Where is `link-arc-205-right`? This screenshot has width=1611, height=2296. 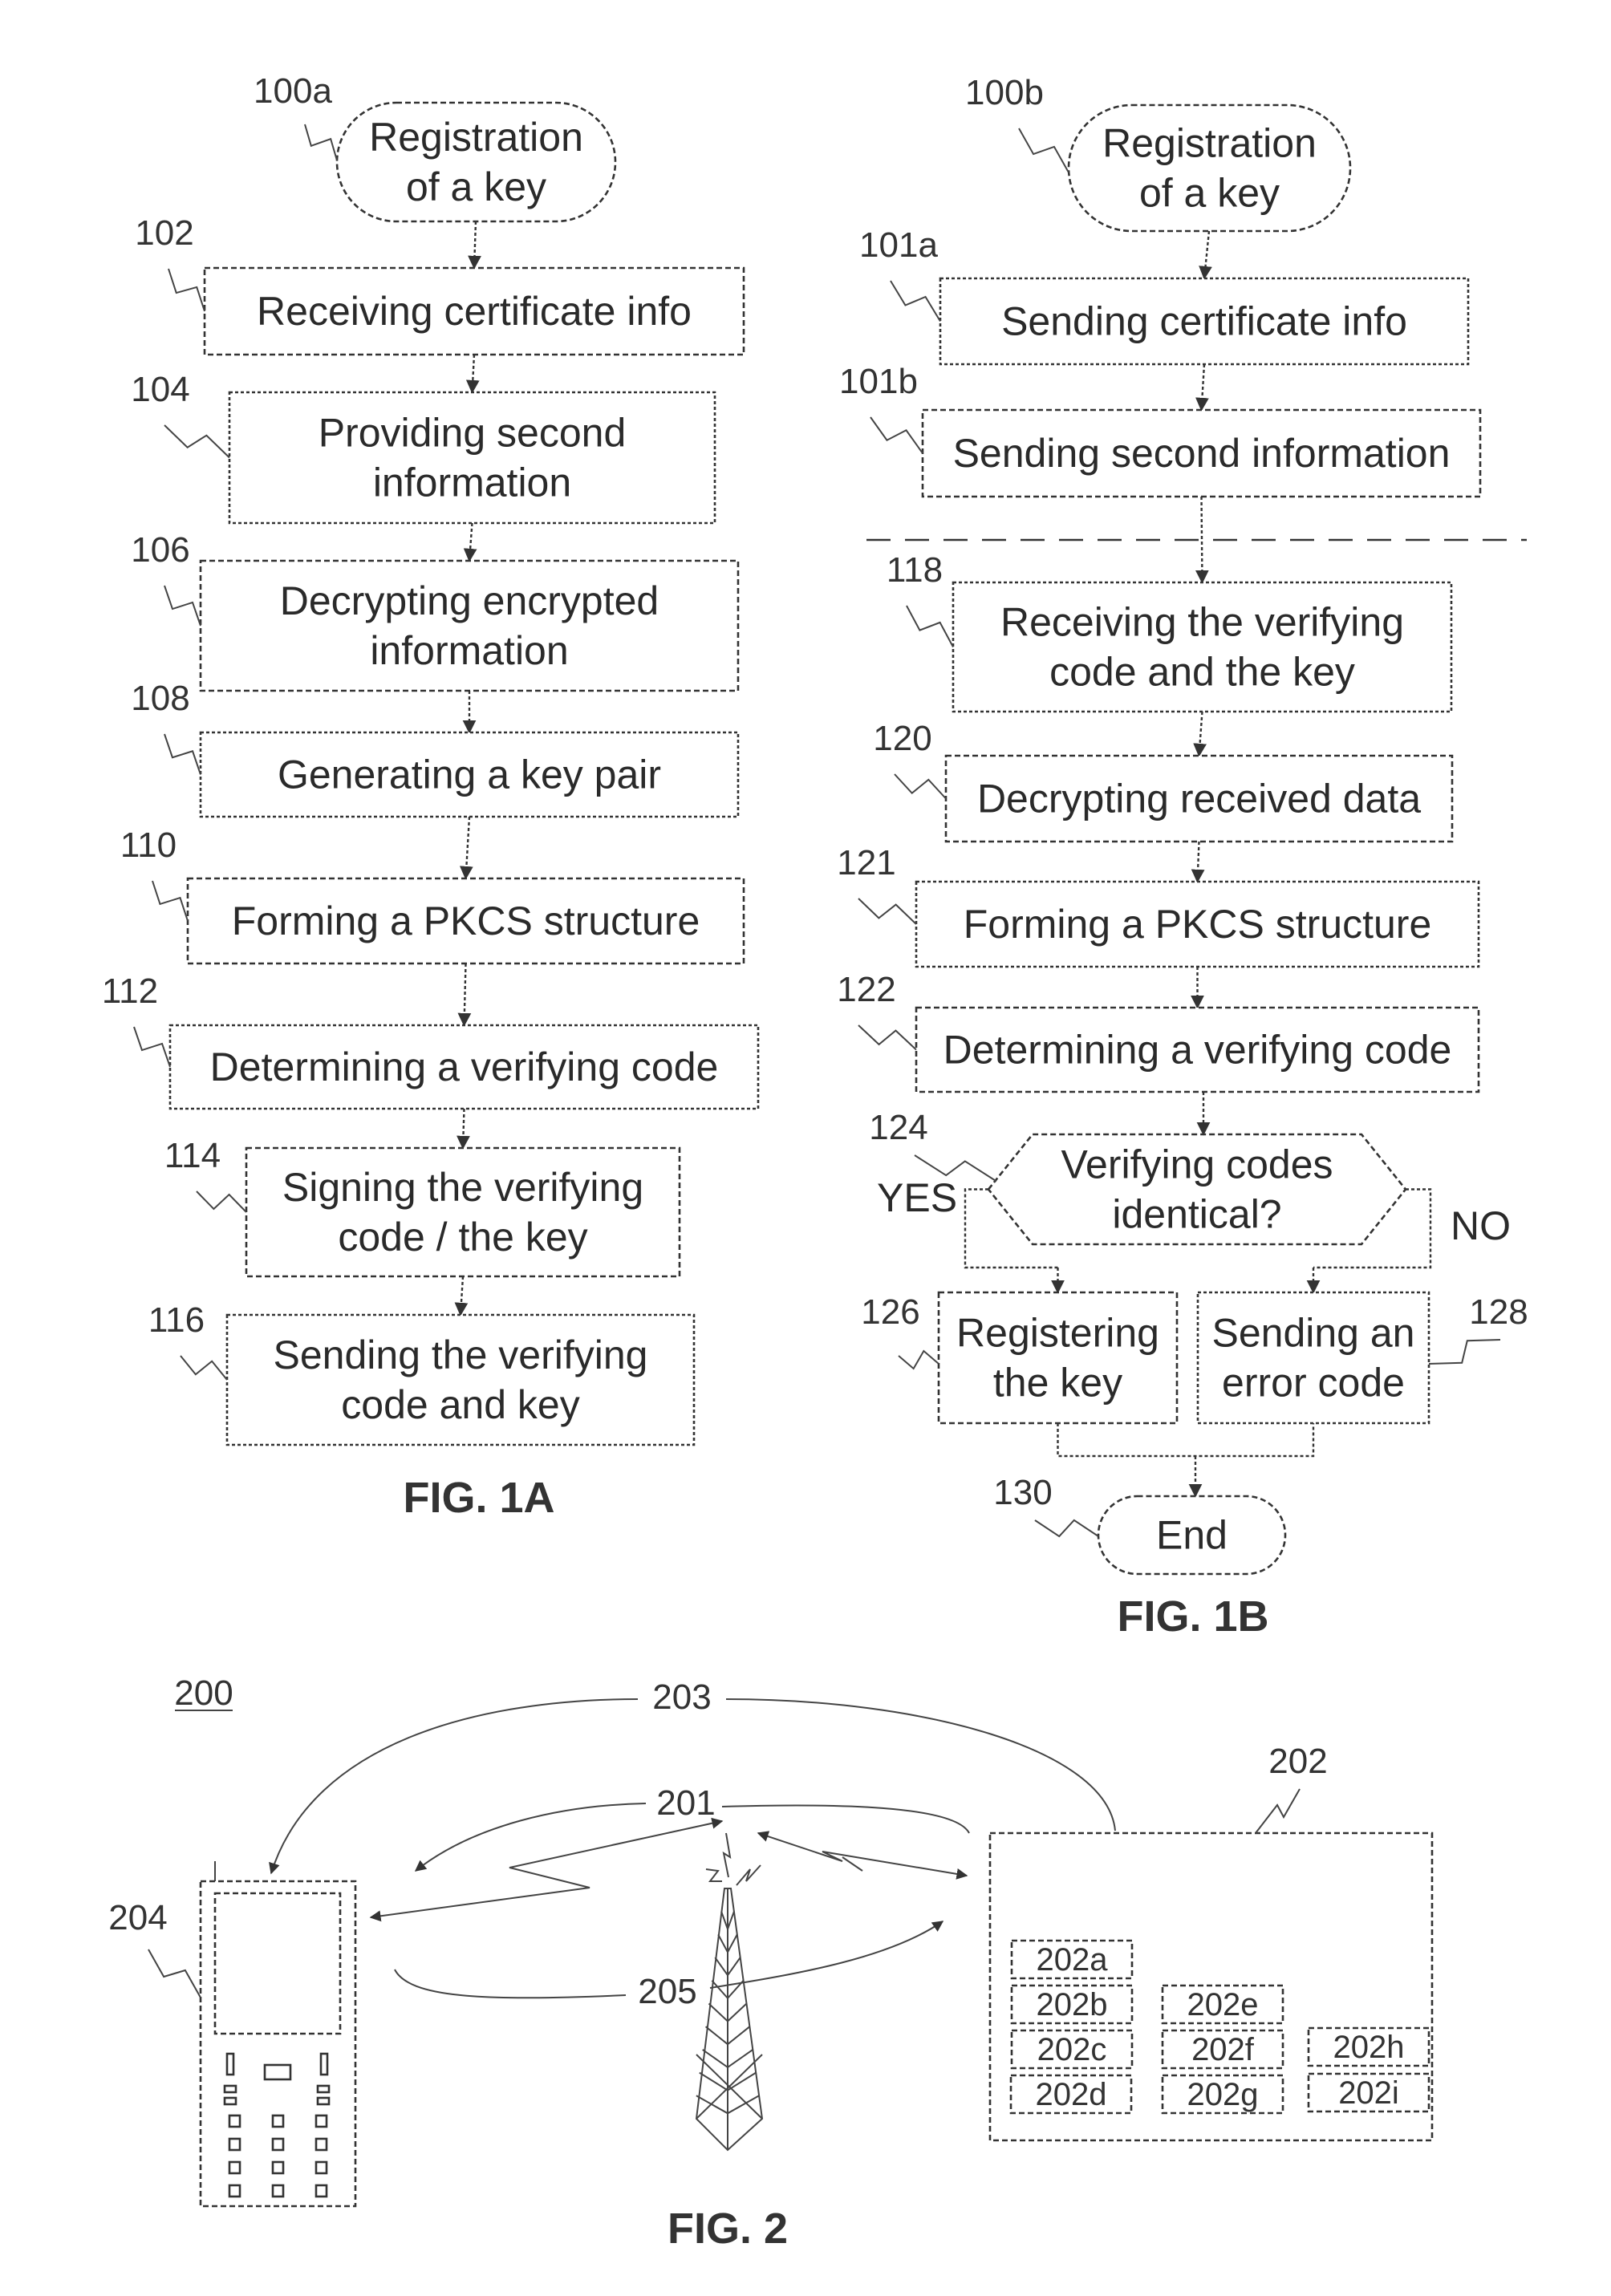 link-arc-205-right is located at coordinates (826, 1955).